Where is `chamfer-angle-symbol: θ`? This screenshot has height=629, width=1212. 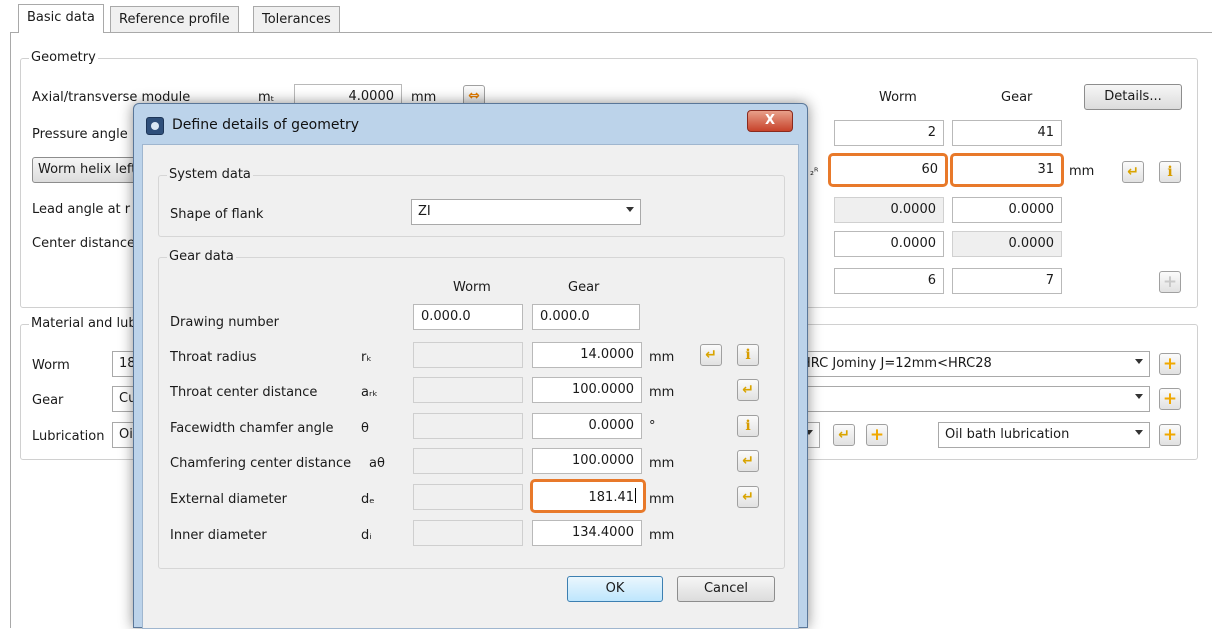
chamfer-angle-symbol: θ is located at coordinates (365, 428).